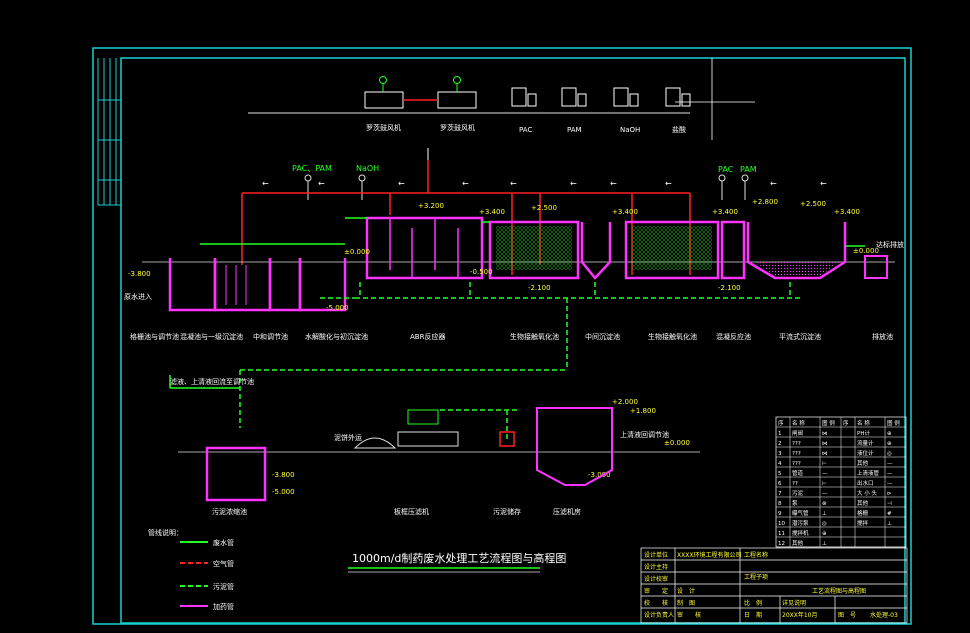 The width and height of the screenshot is (970, 633). Describe the element at coordinates (756, 577) in the screenshot. I see `tb-project-sub-label: 工程子项` at that location.